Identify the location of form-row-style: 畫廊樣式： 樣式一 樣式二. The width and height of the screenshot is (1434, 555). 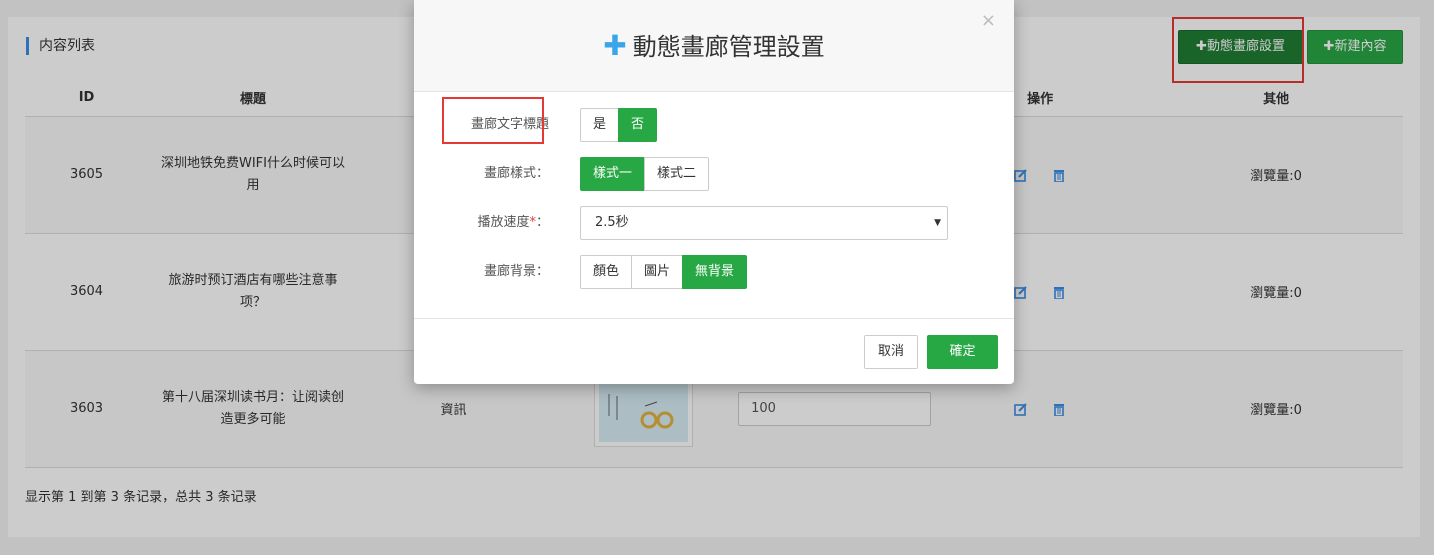
(714, 174).